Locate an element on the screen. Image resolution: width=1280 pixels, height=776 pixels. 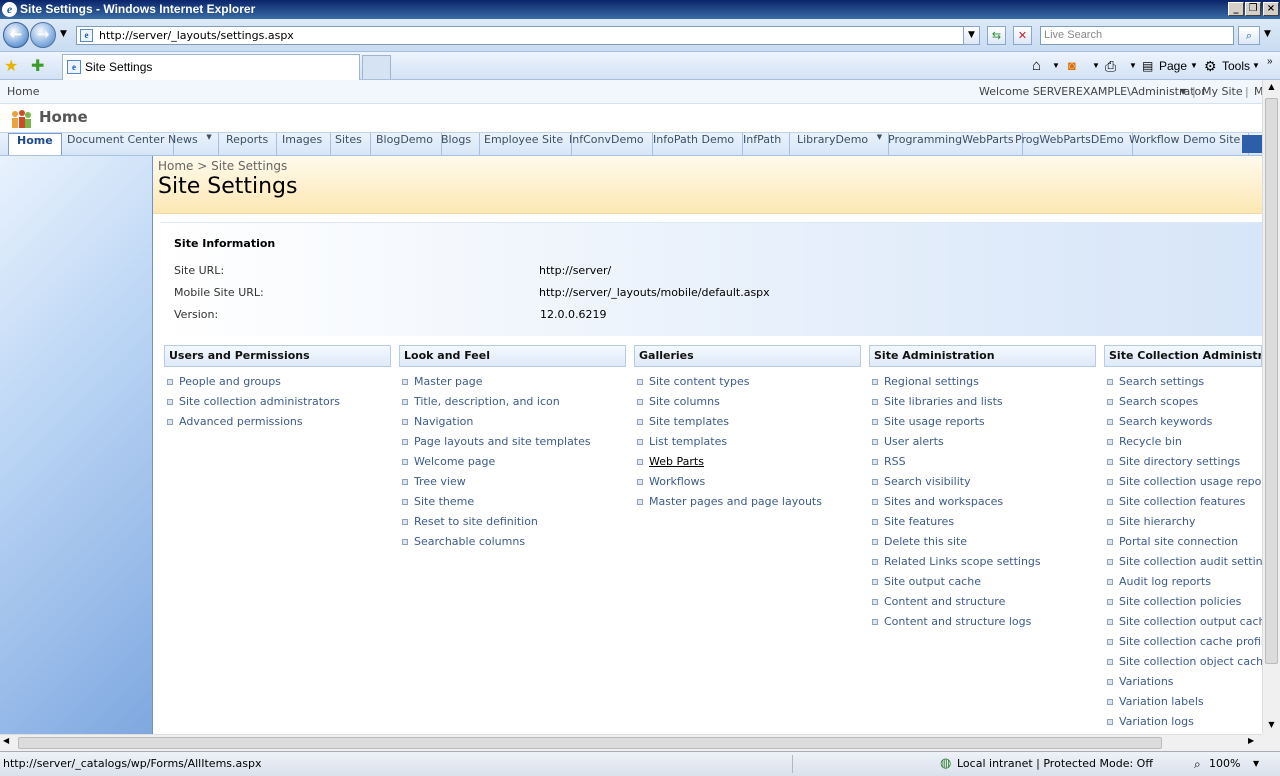
site-theme-link: Site theme is located at coordinates (437, 501).